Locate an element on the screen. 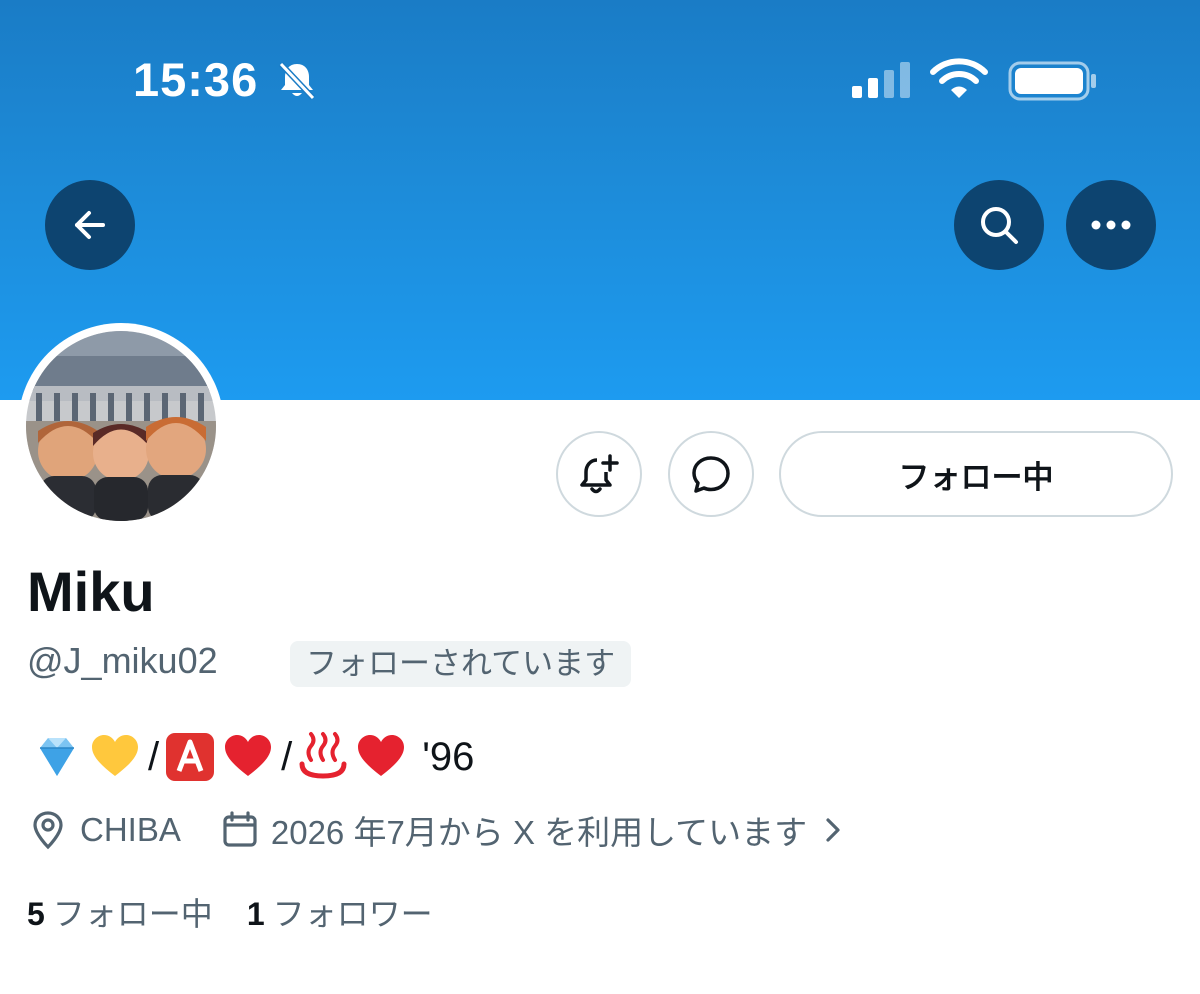 This screenshot has width=1200, height=994. status-time: 15:36 is located at coordinates (196, 79).